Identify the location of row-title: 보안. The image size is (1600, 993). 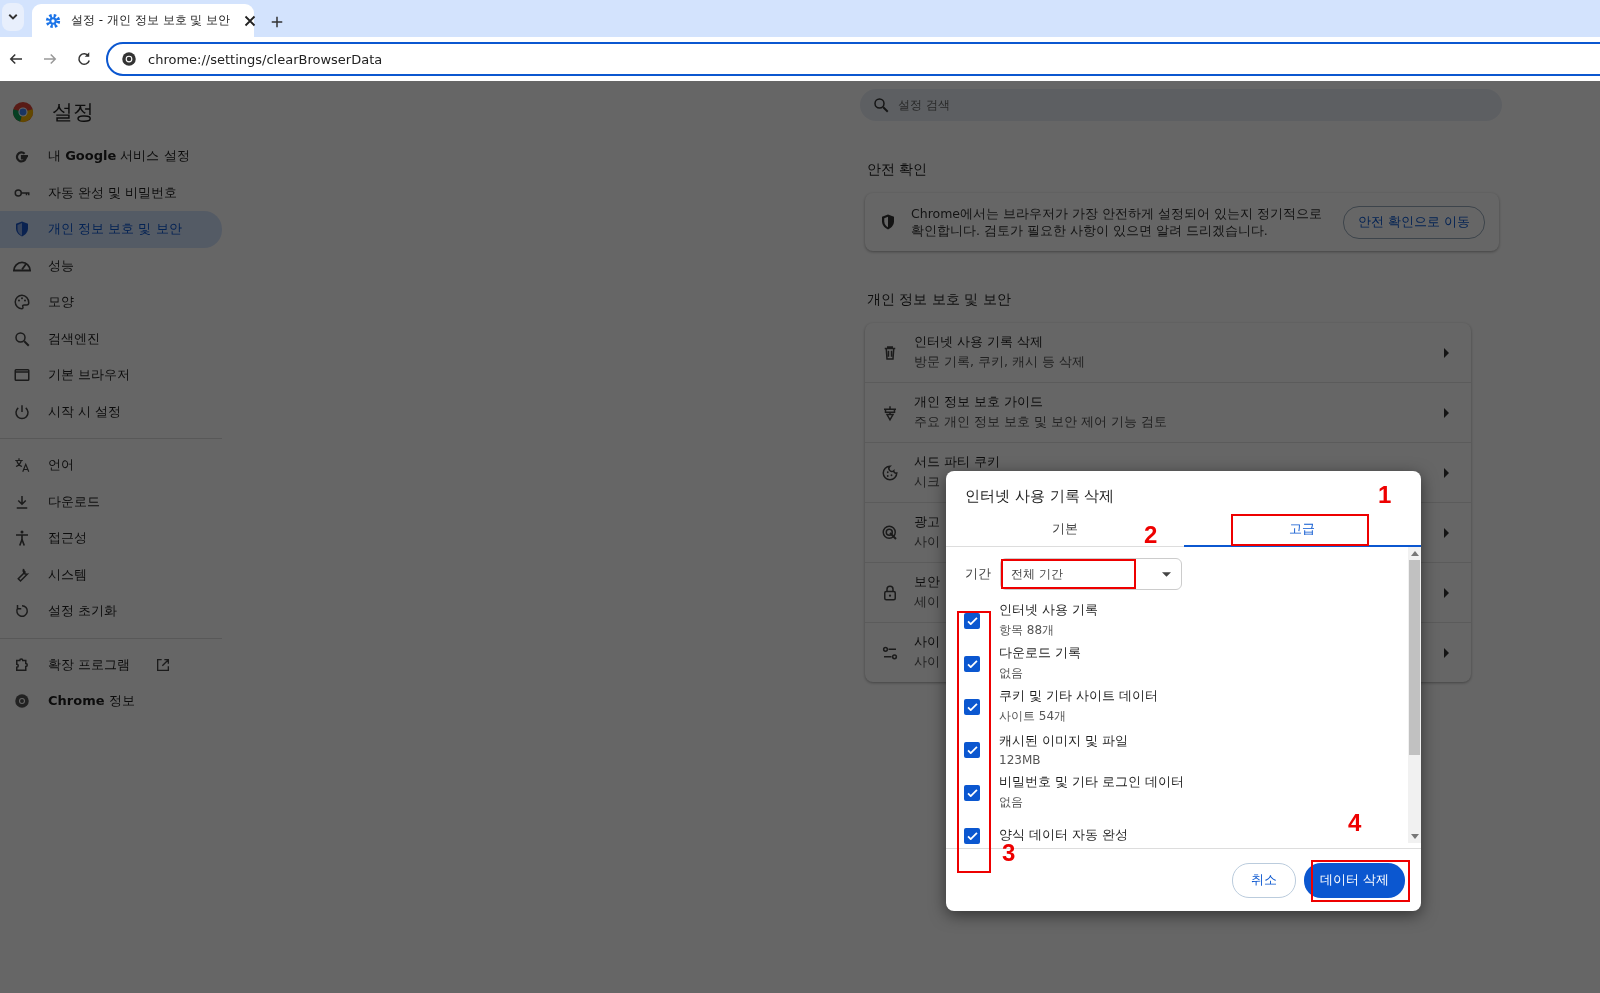
(927, 582).